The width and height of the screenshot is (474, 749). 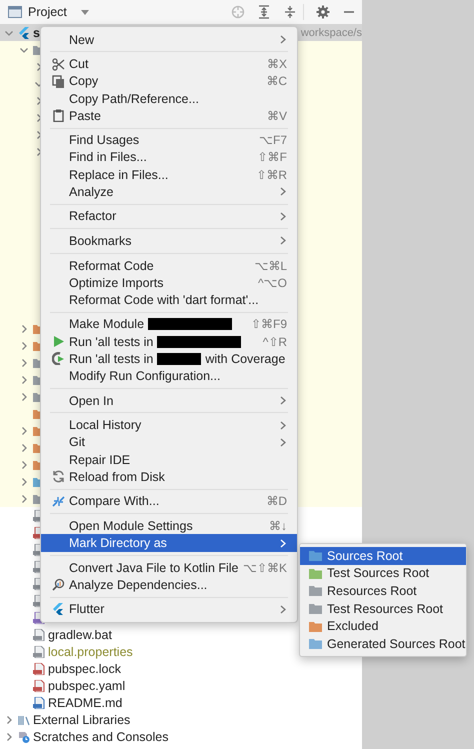 I want to click on file-name: Scratches and Consoles, so click(x=100, y=737).